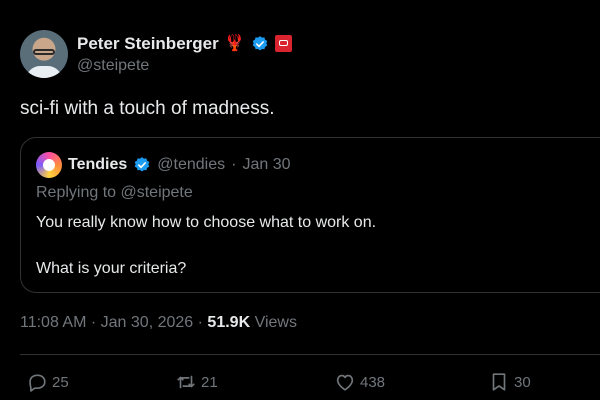  I want to click on reply-button: 25, so click(47, 382).